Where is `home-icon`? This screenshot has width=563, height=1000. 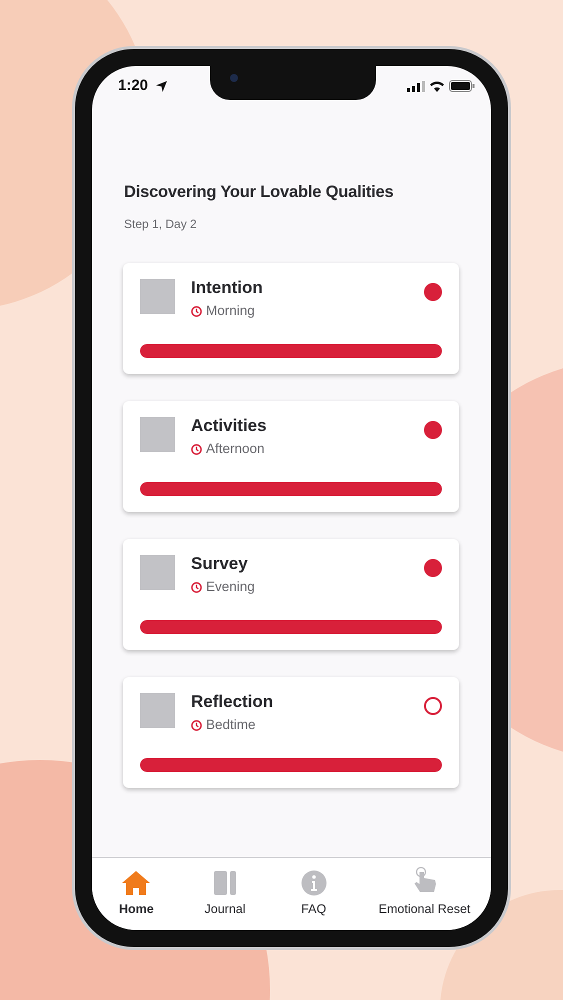 home-icon is located at coordinates (136, 883).